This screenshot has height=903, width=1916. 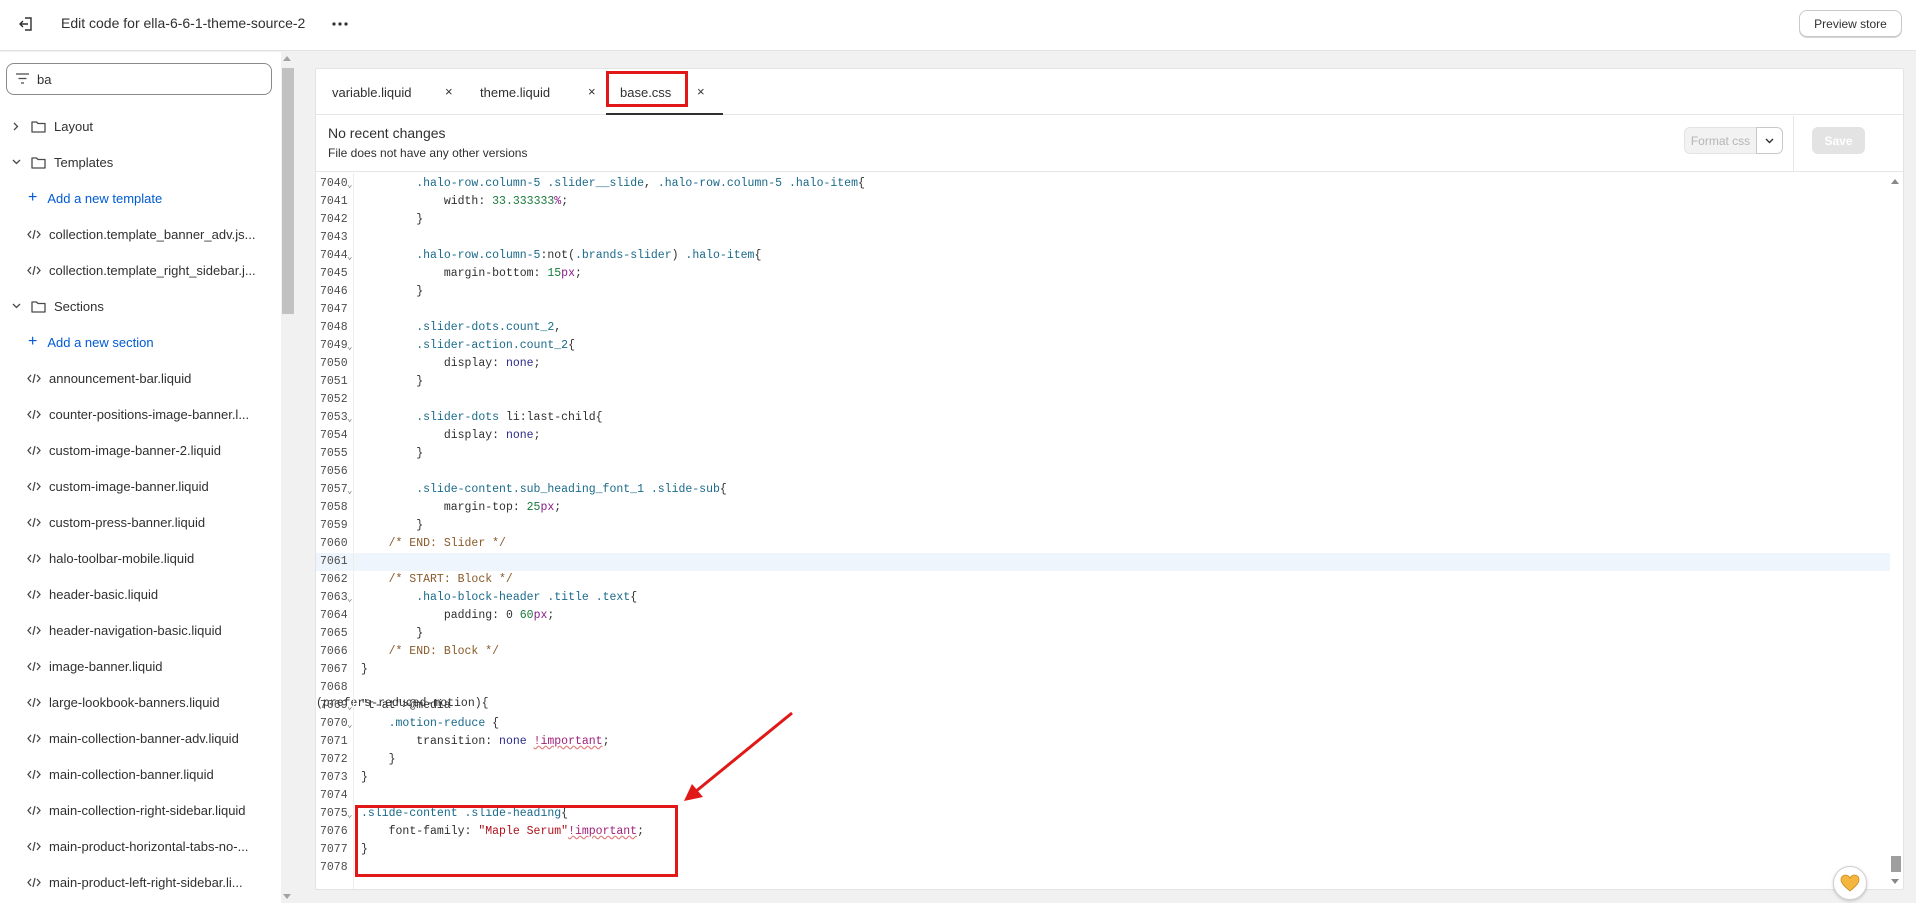 What do you see at coordinates (1103, 220) in the screenshot?
I see `code-line: 7042 }` at bounding box center [1103, 220].